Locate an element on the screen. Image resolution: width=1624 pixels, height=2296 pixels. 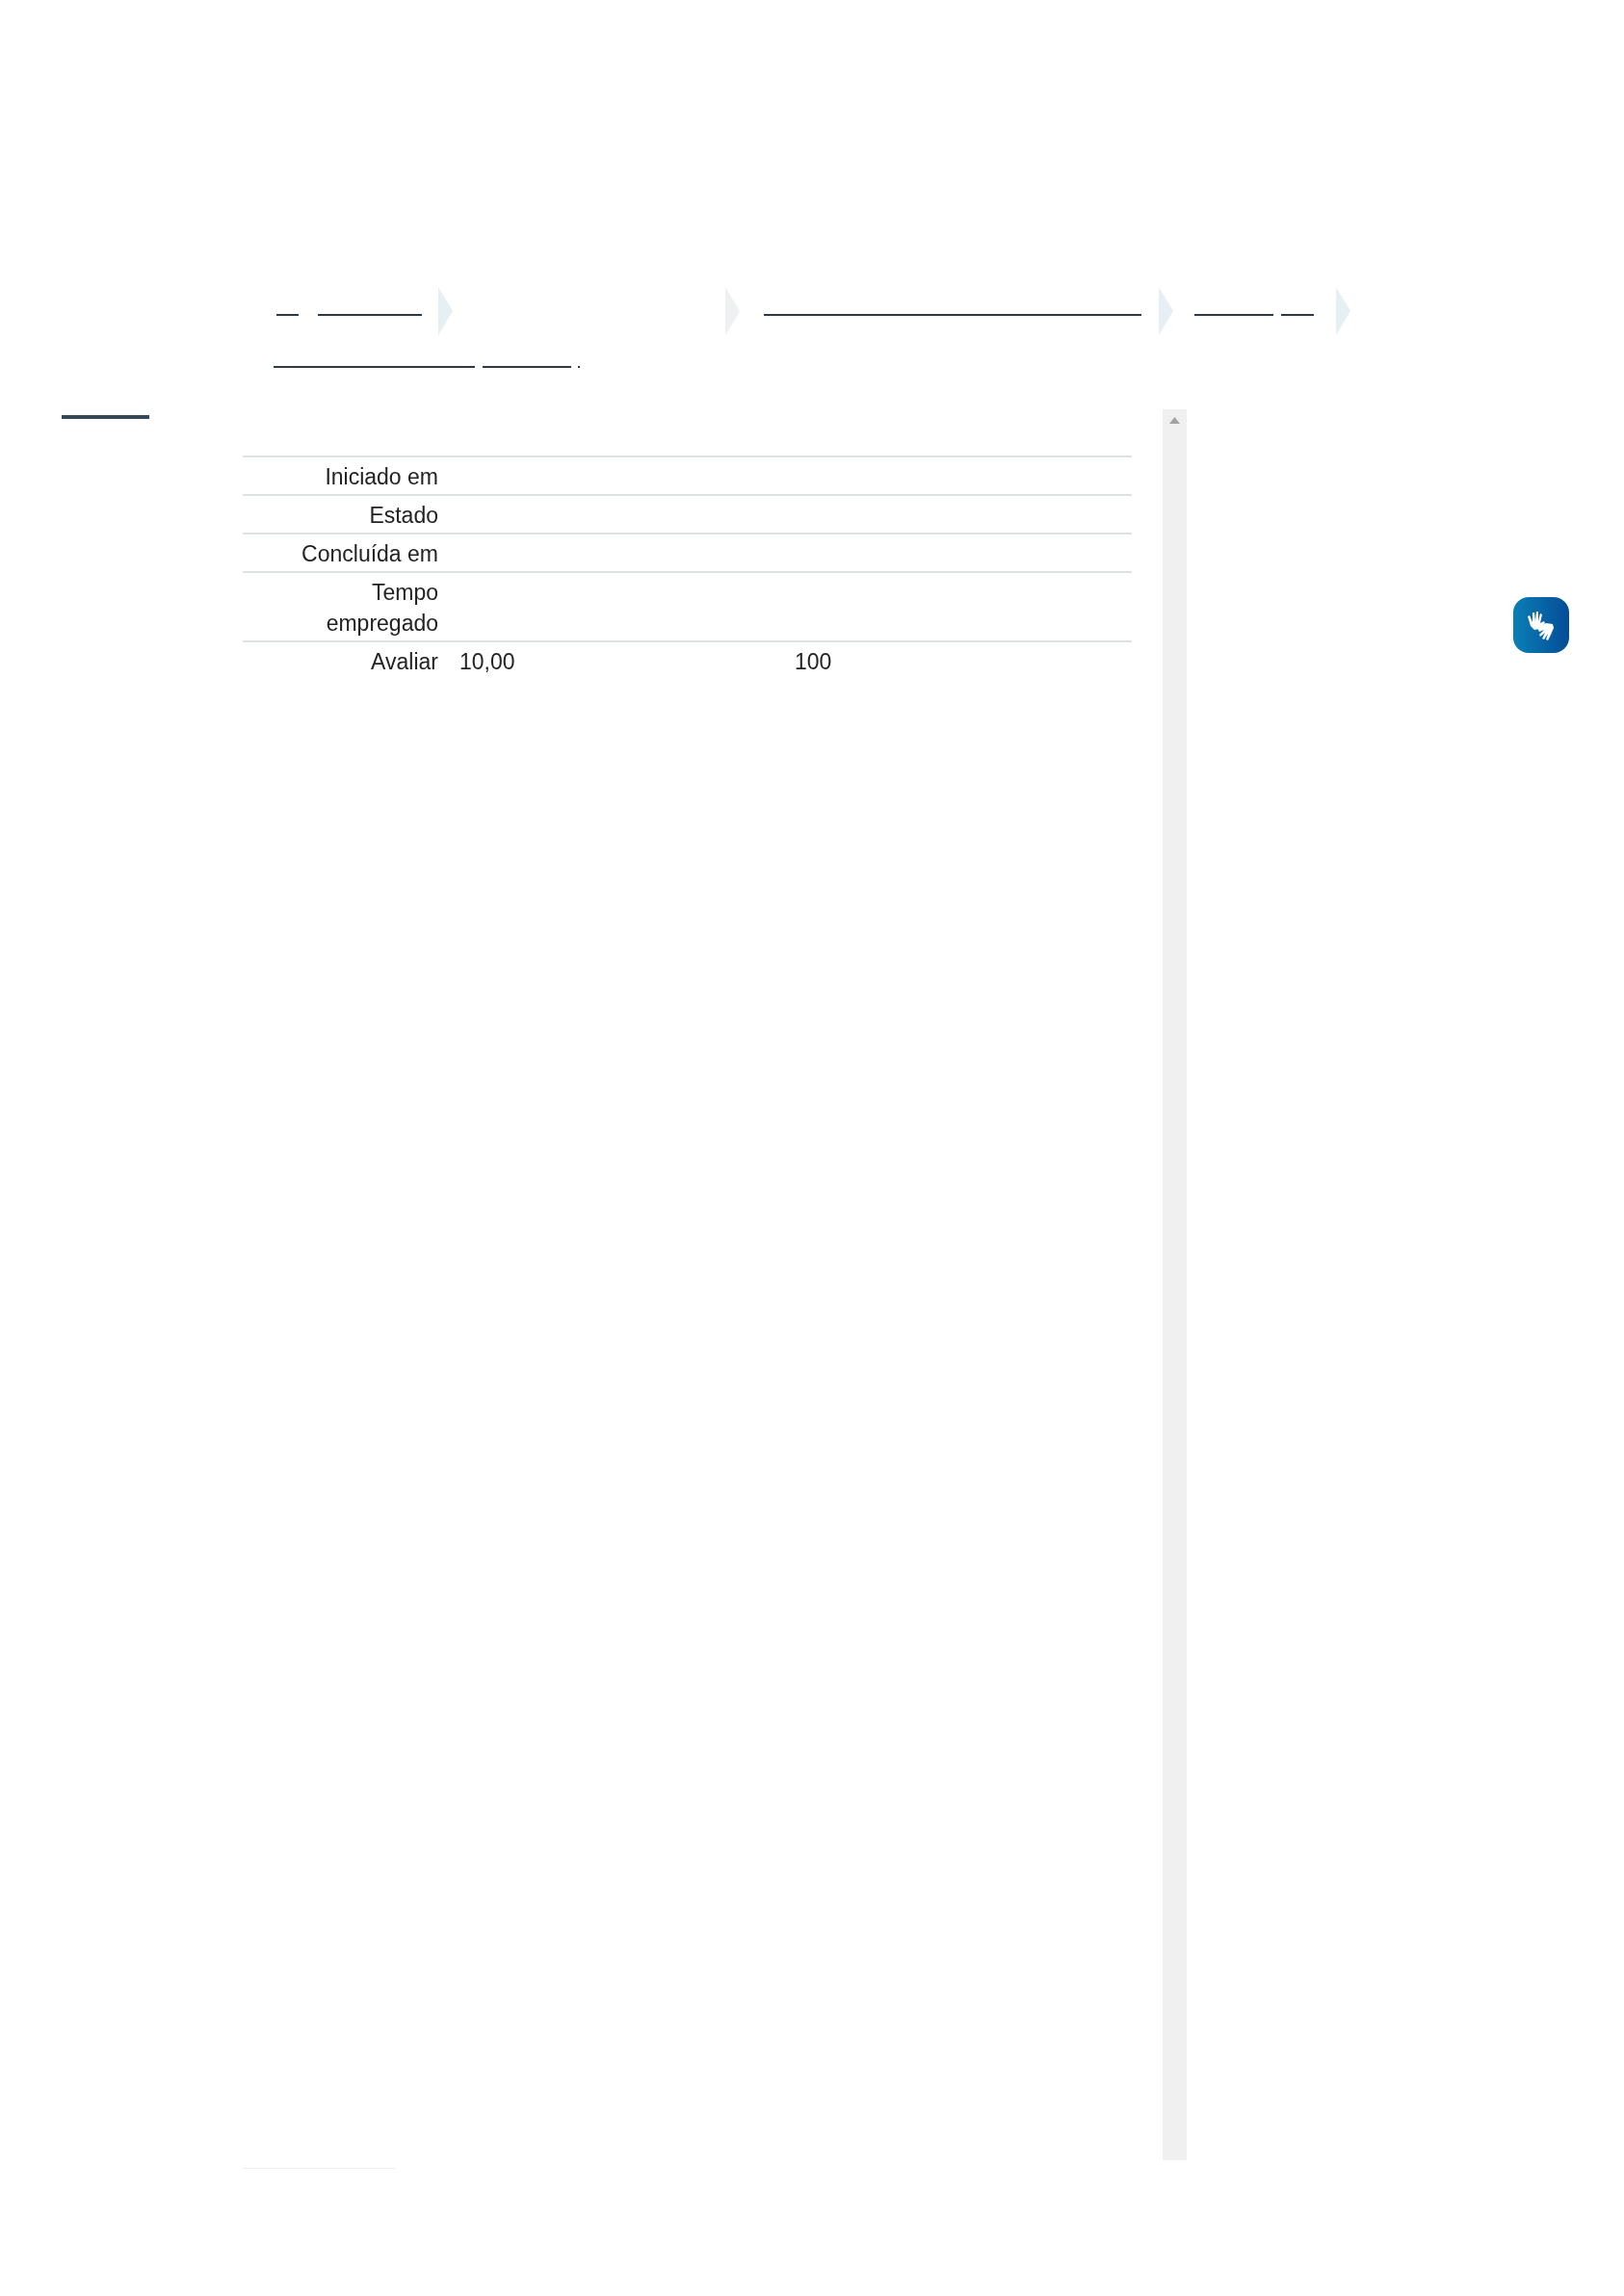
row-value: 10,00 is located at coordinates (487, 661).